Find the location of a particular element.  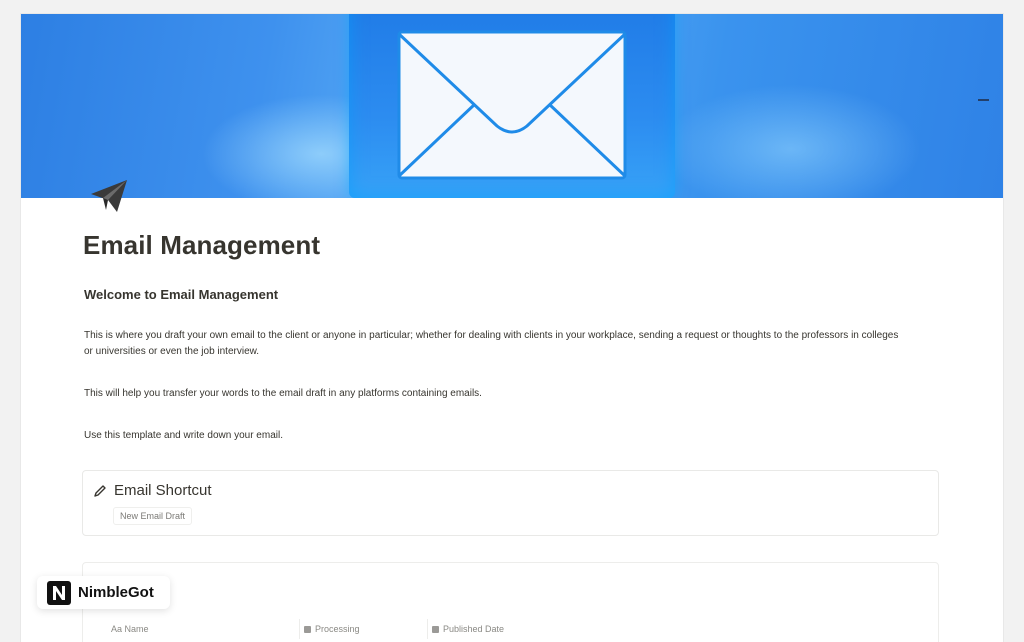

nimblegot-watermark: NimbleGot is located at coordinates (103, 592).